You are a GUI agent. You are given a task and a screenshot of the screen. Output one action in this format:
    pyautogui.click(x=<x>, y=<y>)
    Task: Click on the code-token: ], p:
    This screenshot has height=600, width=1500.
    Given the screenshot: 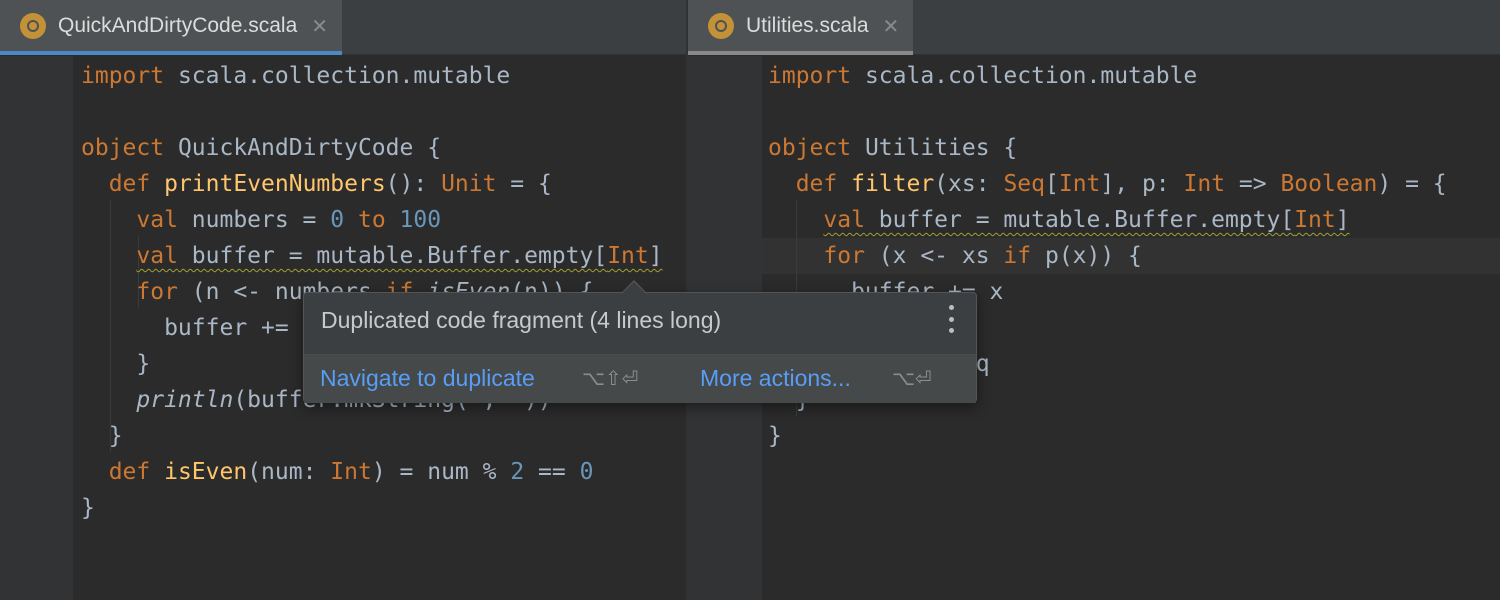 What is the action you would take?
    pyautogui.click(x=1142, y=184)
    